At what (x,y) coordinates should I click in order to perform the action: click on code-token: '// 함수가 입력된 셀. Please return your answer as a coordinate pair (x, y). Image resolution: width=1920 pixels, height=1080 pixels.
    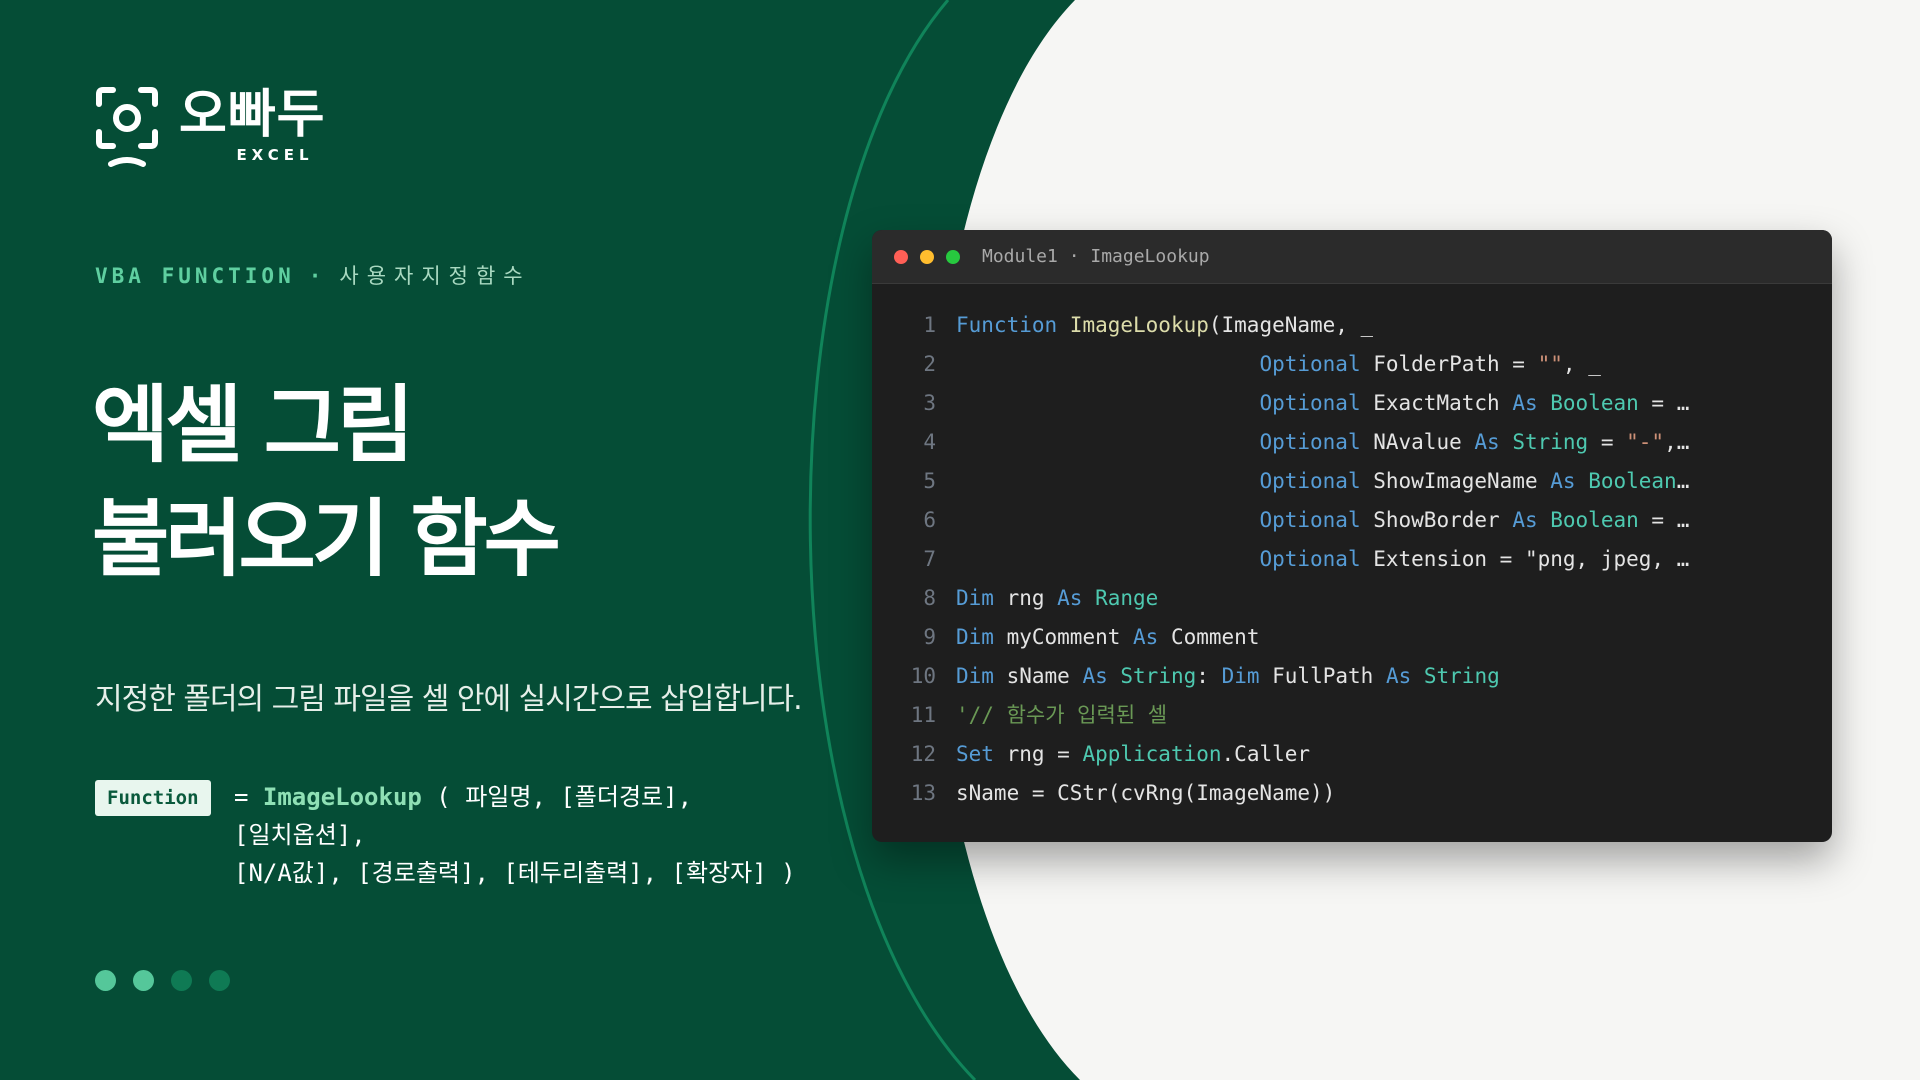
    Looking at the image, I should click on (1062, 715).